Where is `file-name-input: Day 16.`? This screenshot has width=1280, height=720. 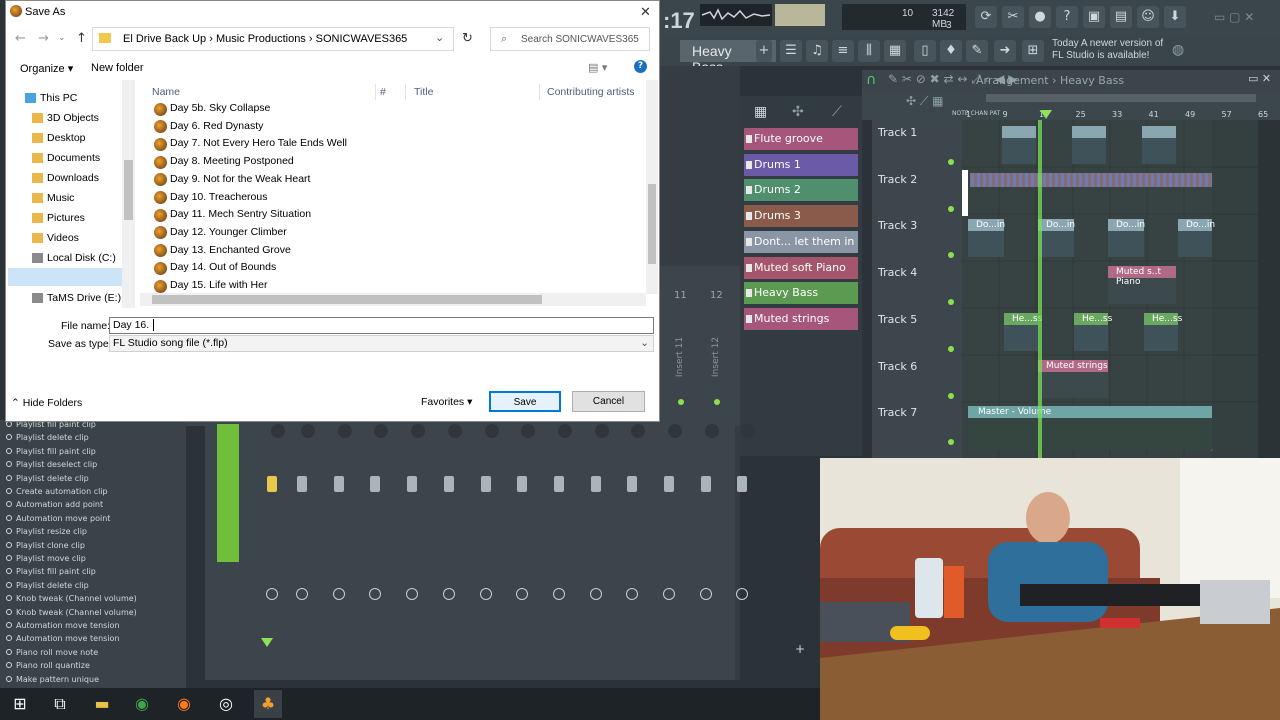
file-name-input: Day 16. is located at coordinates (381, 325).